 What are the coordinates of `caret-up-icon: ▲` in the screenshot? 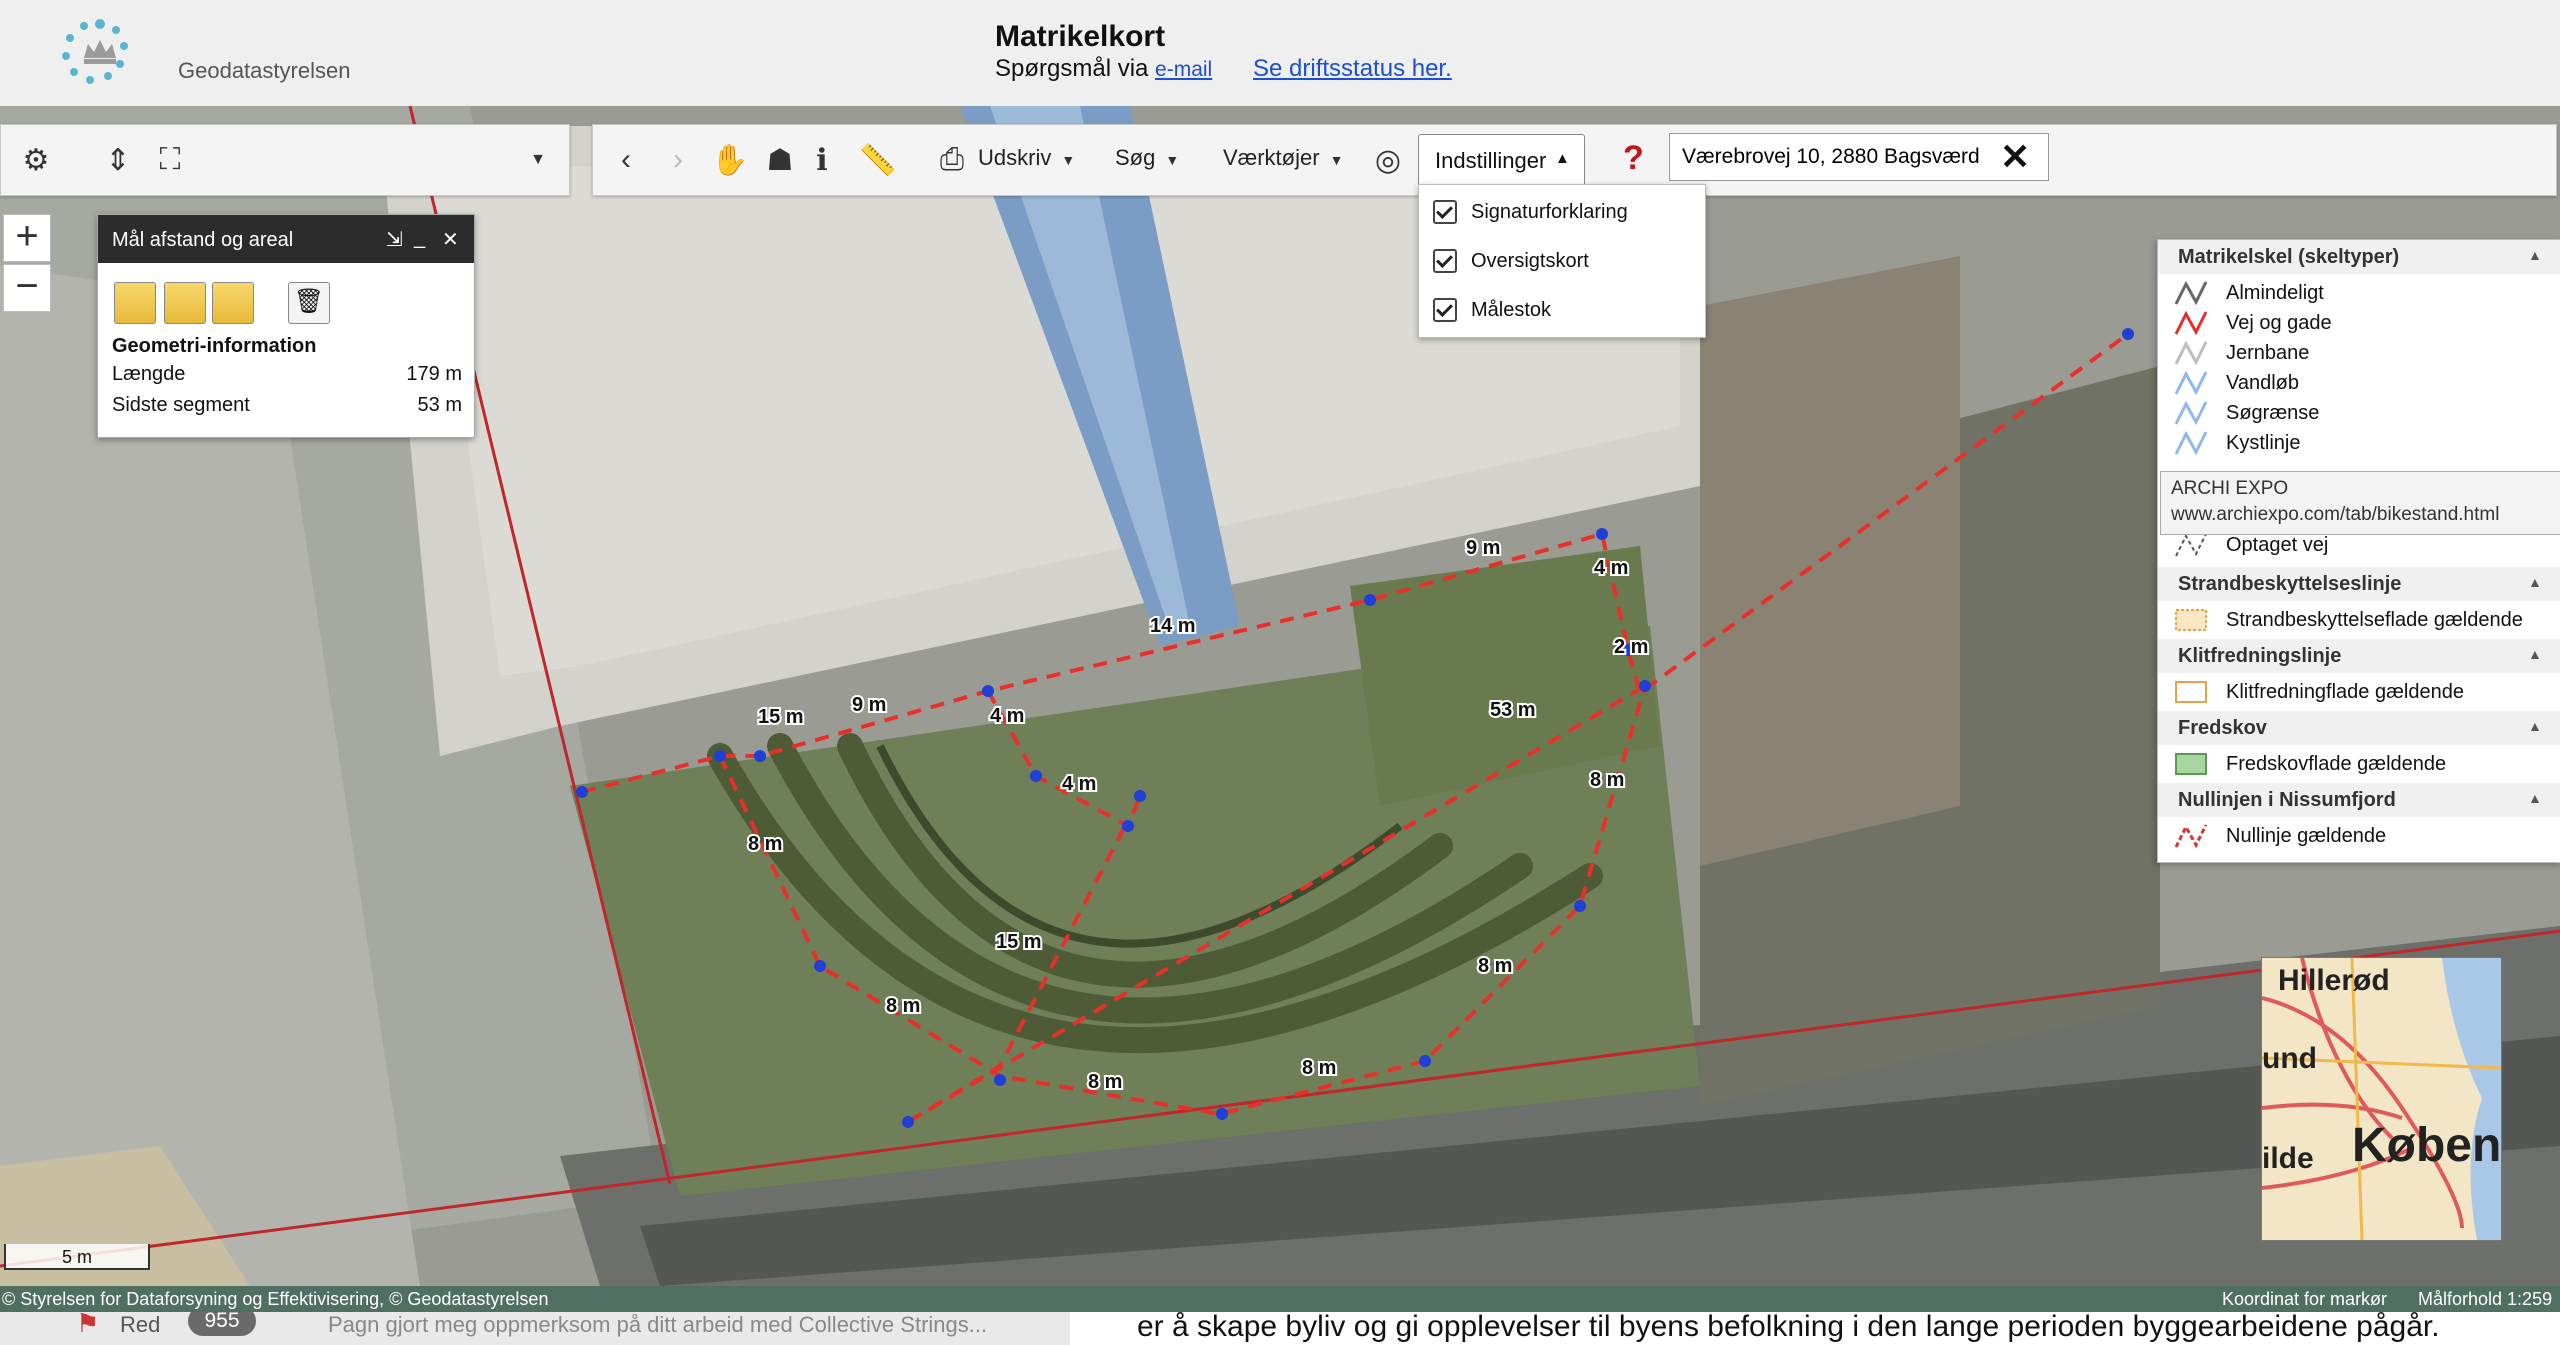 It's located at (1562, 158).